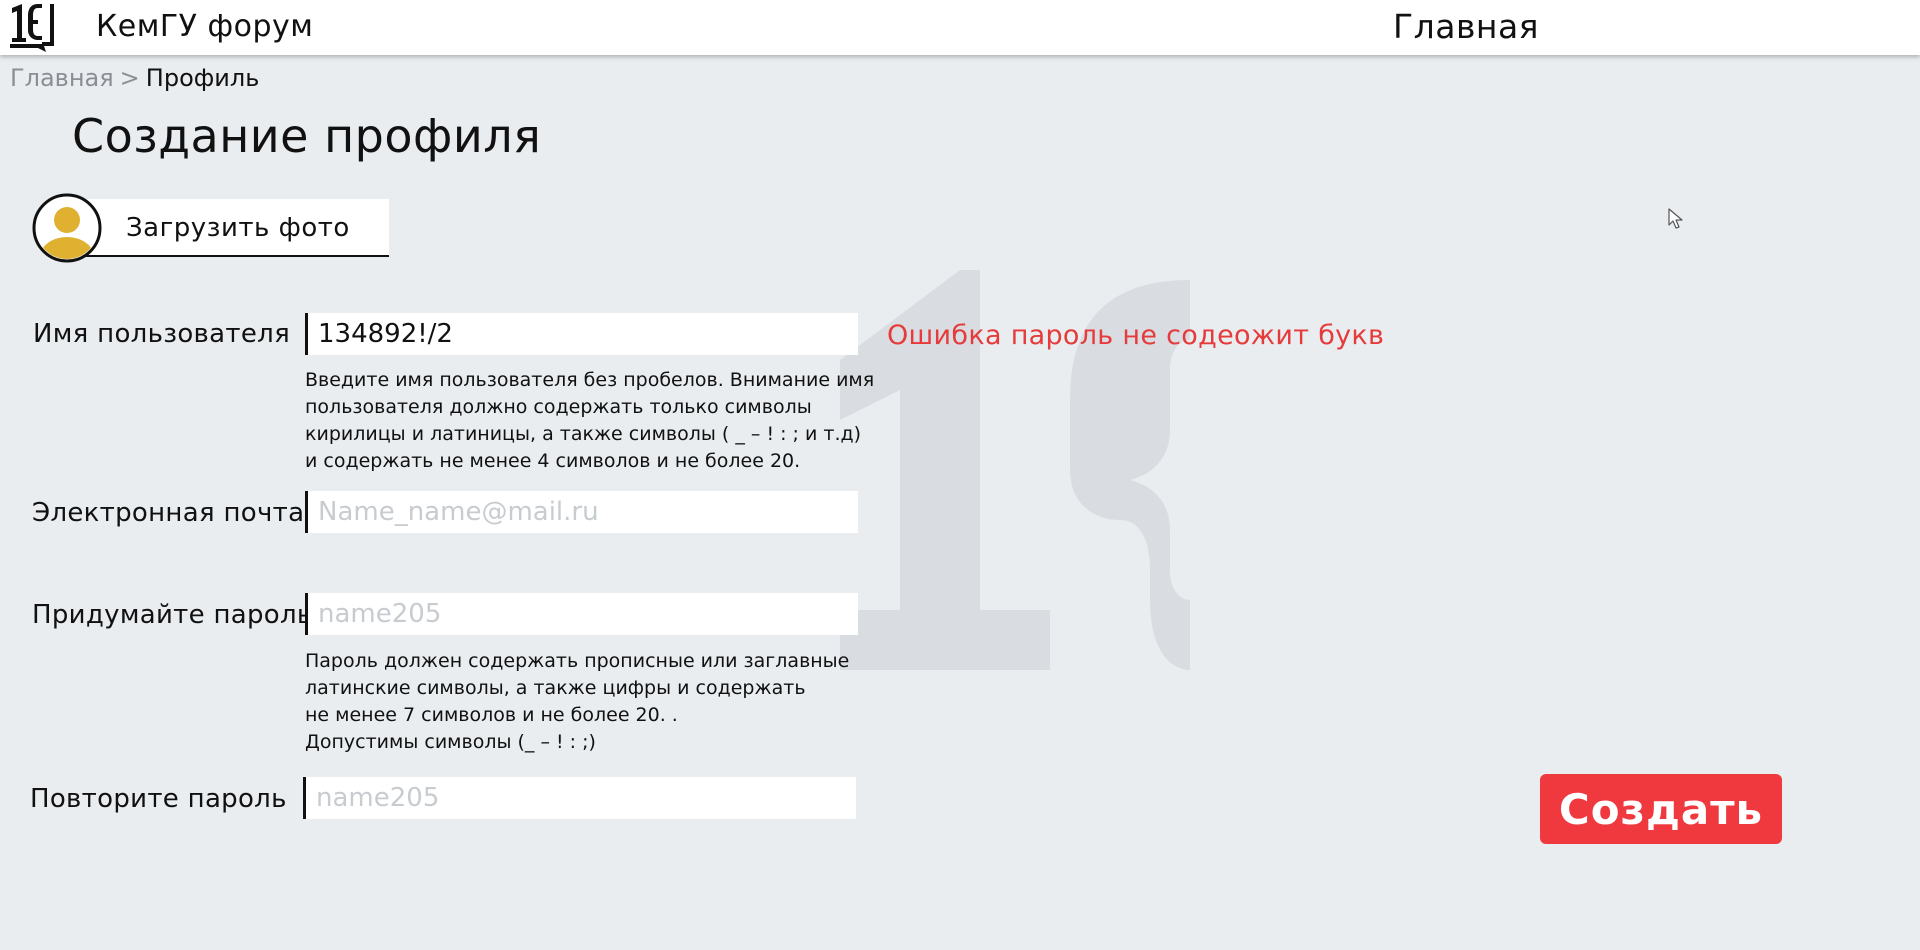  I want to click on password-hint-line-4: Допустимы символы (_ – ! : ;), so click(450, 742).